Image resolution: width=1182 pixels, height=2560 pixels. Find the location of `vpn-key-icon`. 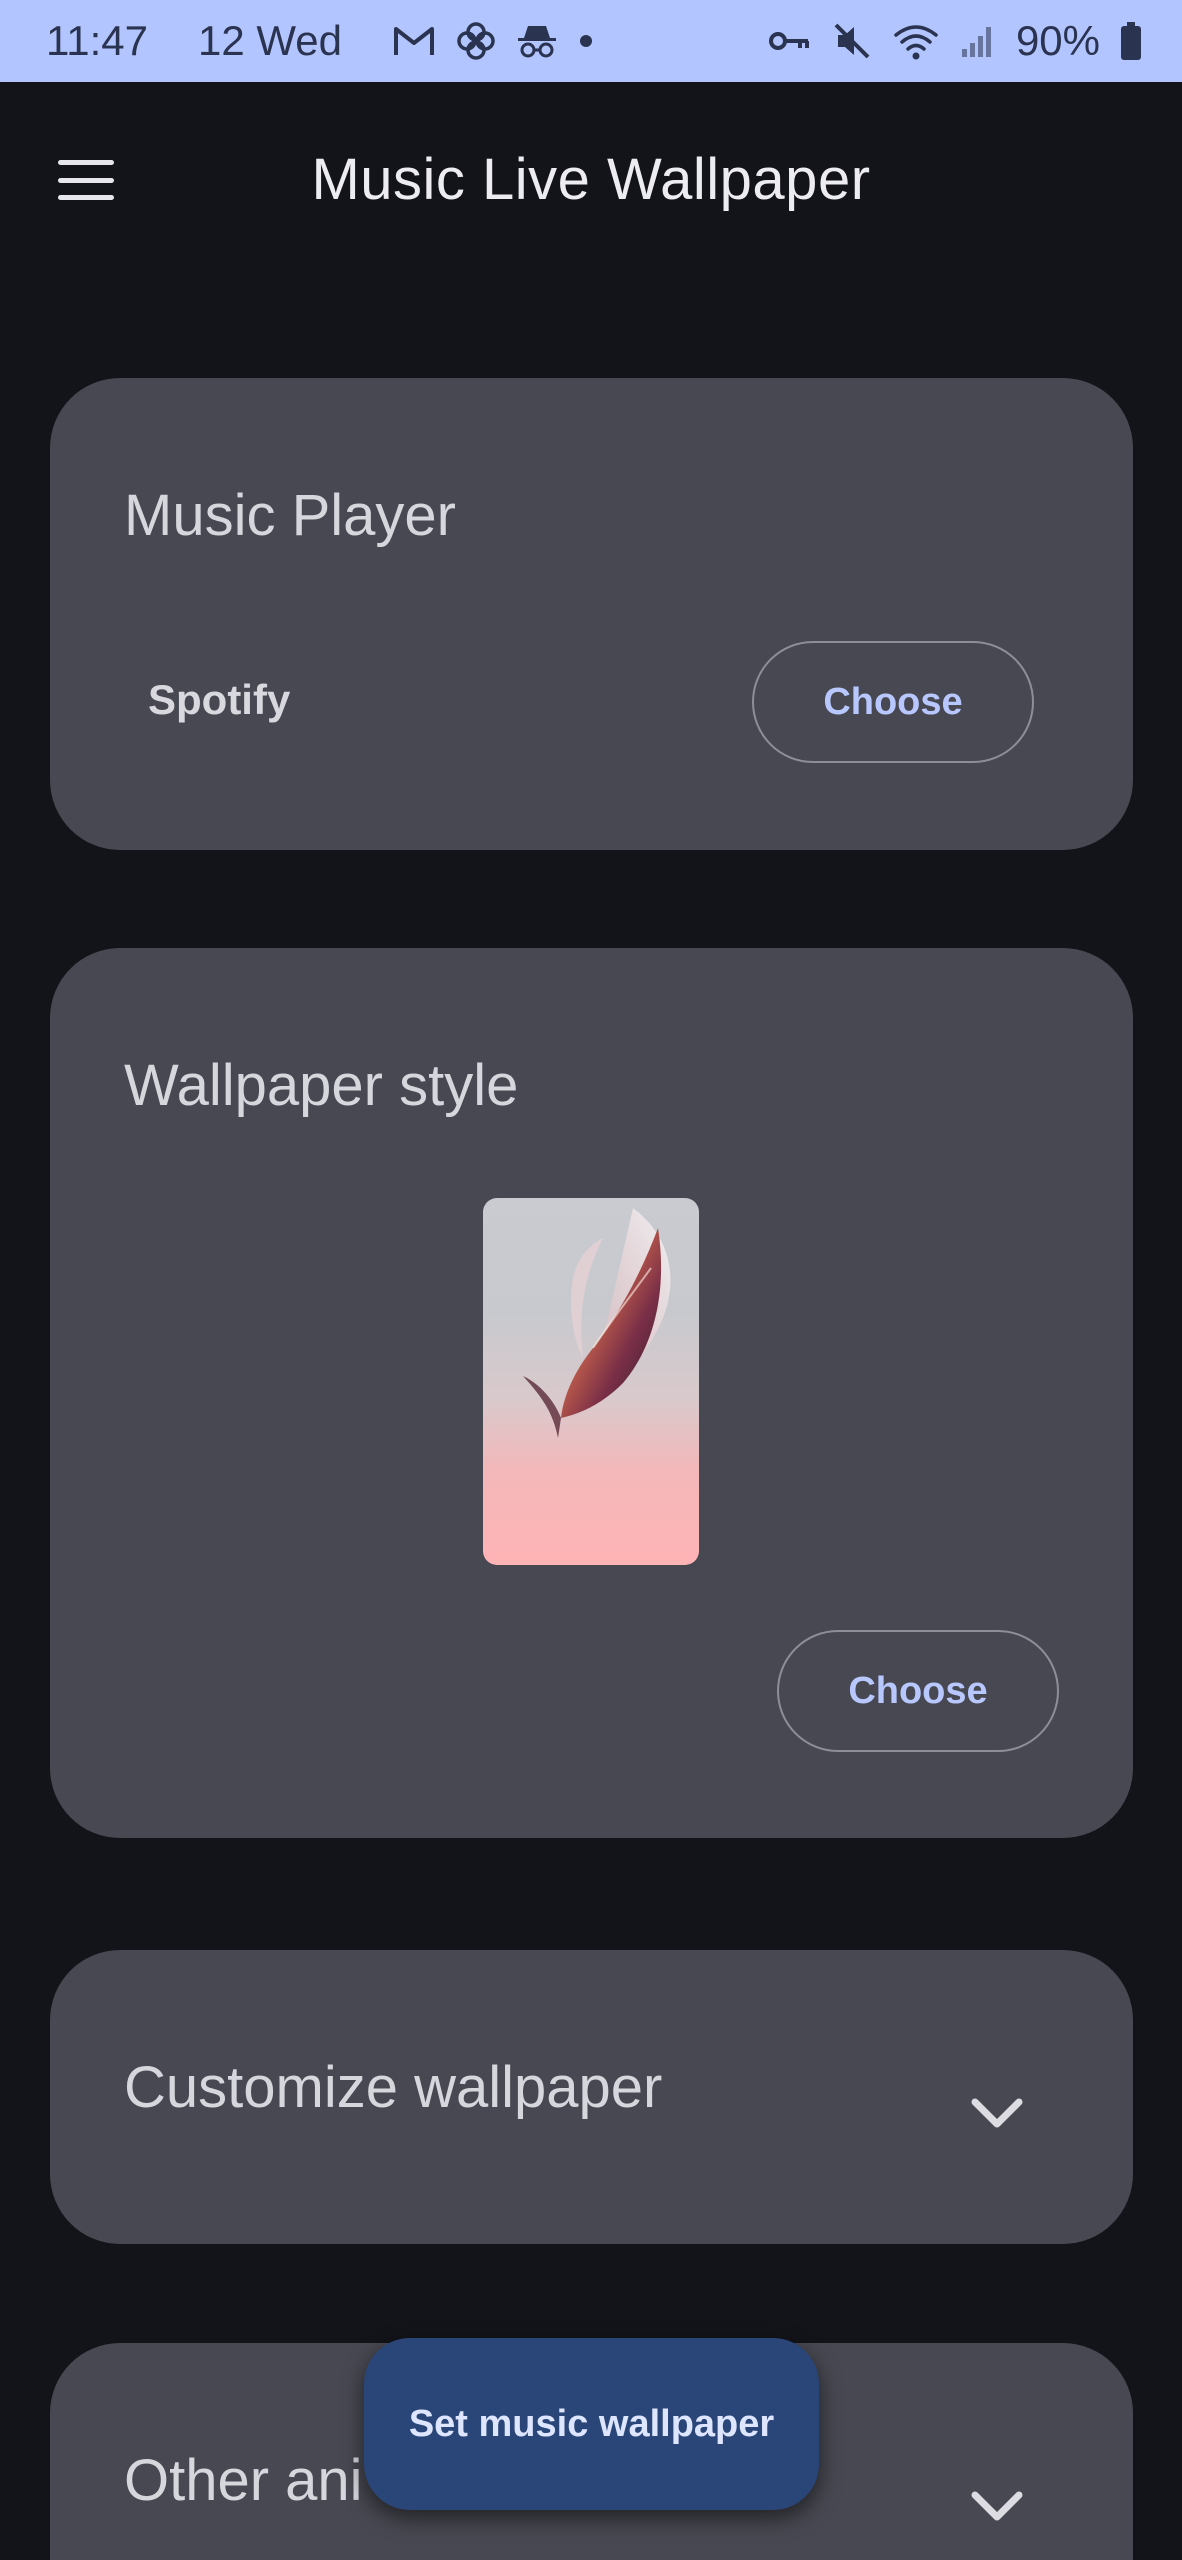

vpn-key-icon is located at coordinates (790, 41).